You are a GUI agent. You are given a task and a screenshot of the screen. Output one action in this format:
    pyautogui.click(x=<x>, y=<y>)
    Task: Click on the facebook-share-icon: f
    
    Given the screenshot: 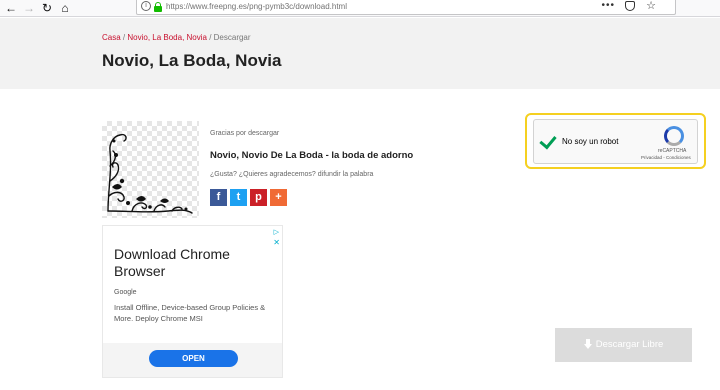 What is the action you would take?
    pyautogui.click(x=218, y=197)
    